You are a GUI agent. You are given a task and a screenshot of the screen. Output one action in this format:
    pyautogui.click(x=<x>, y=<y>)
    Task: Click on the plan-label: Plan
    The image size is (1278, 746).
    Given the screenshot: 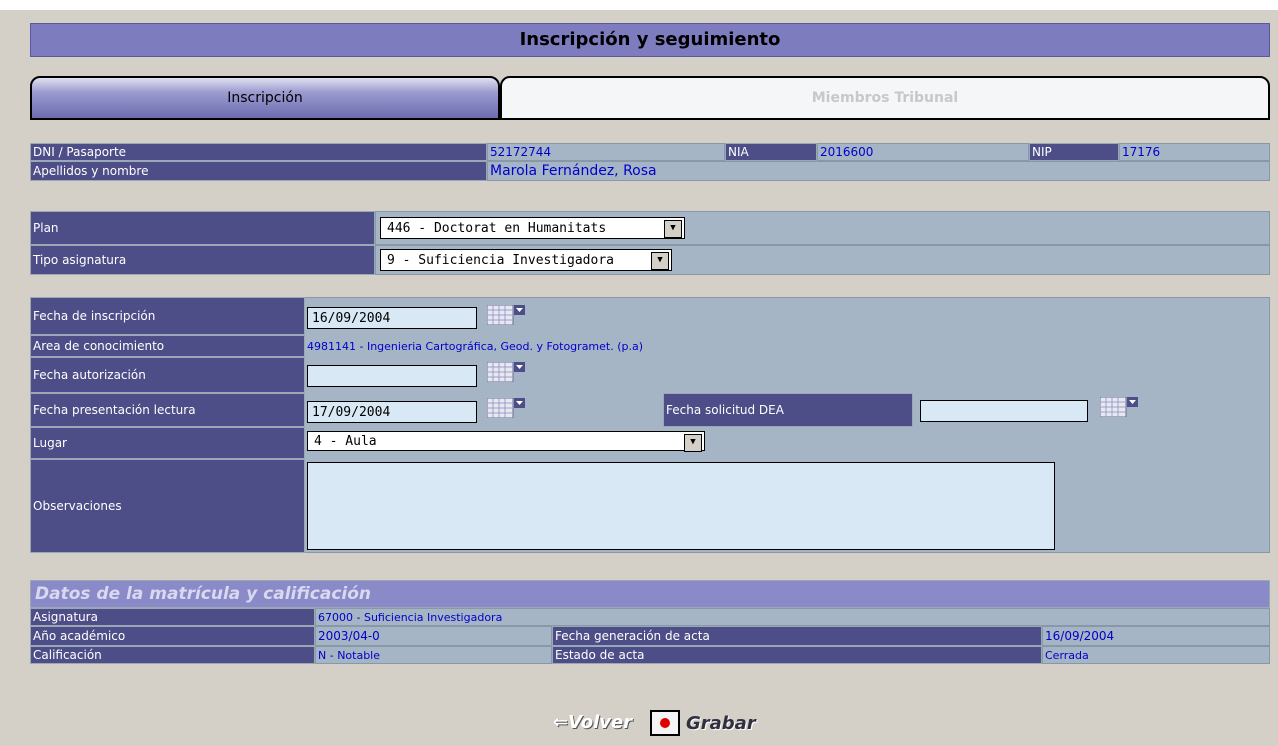 What is the action you would take?
    pyautogui.click(x=202, y=228)
    